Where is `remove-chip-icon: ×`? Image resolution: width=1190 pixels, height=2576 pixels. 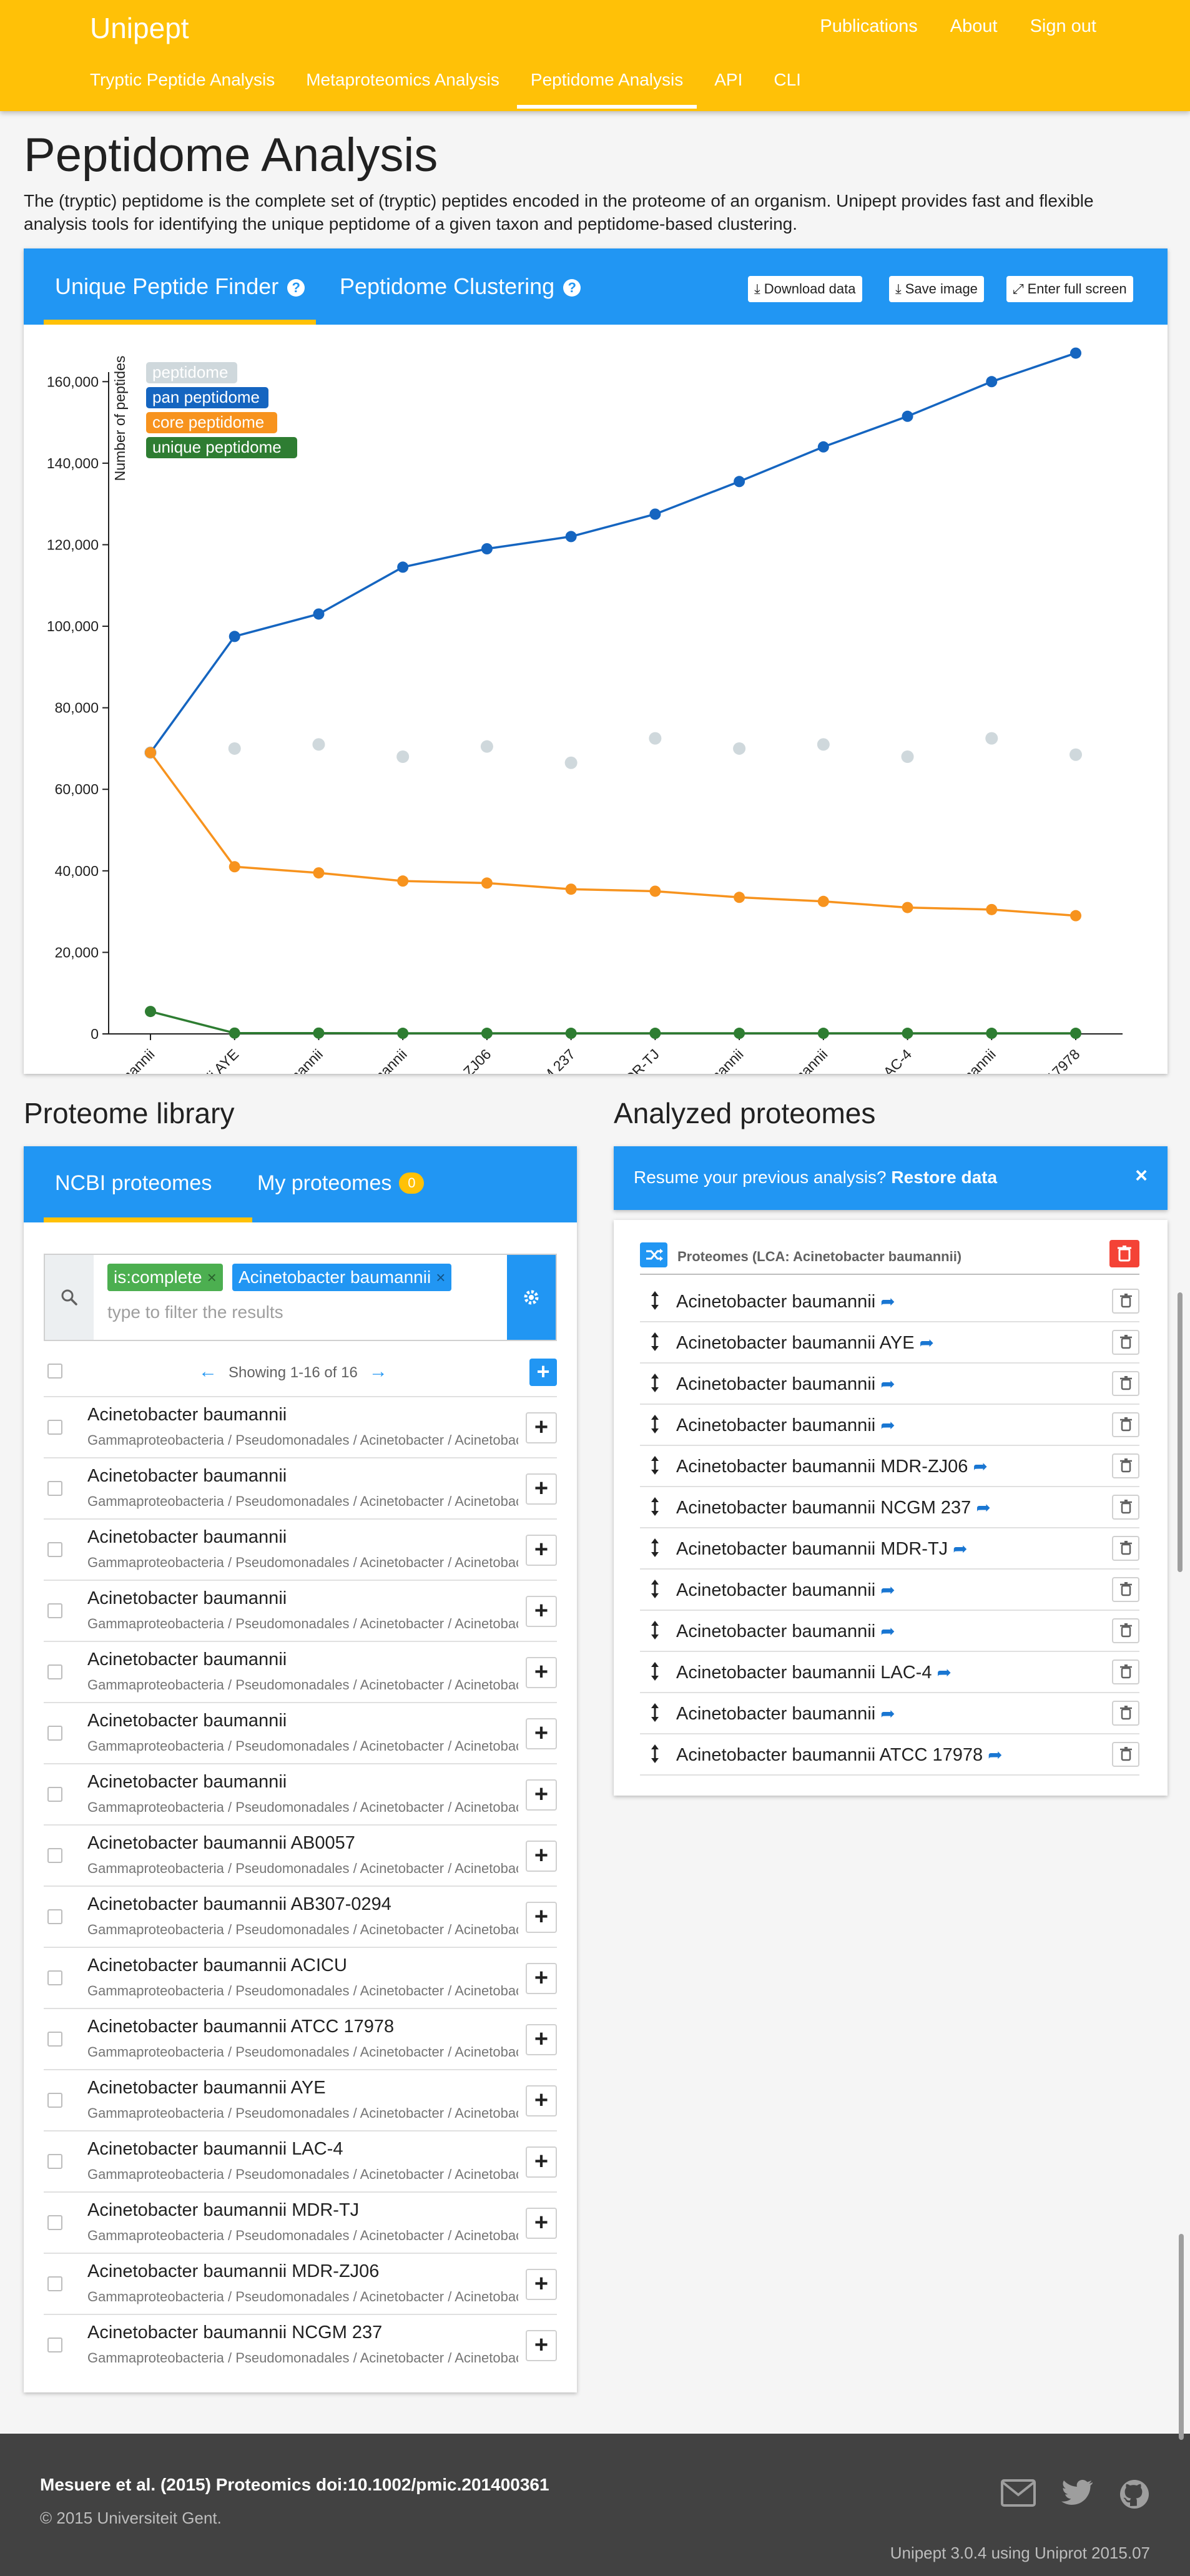
remove-chip-icon: × is located at coordinates (212, 1277).